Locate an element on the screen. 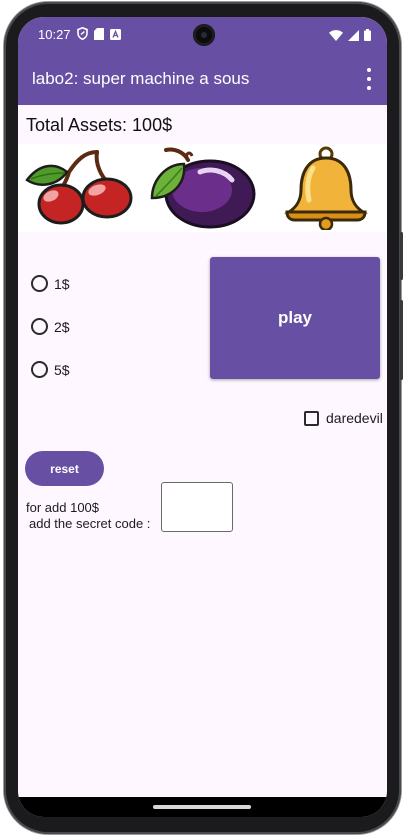 The height and width of the screenshot is (836, 405). checkbox-box is located at coordinates (311, 418).